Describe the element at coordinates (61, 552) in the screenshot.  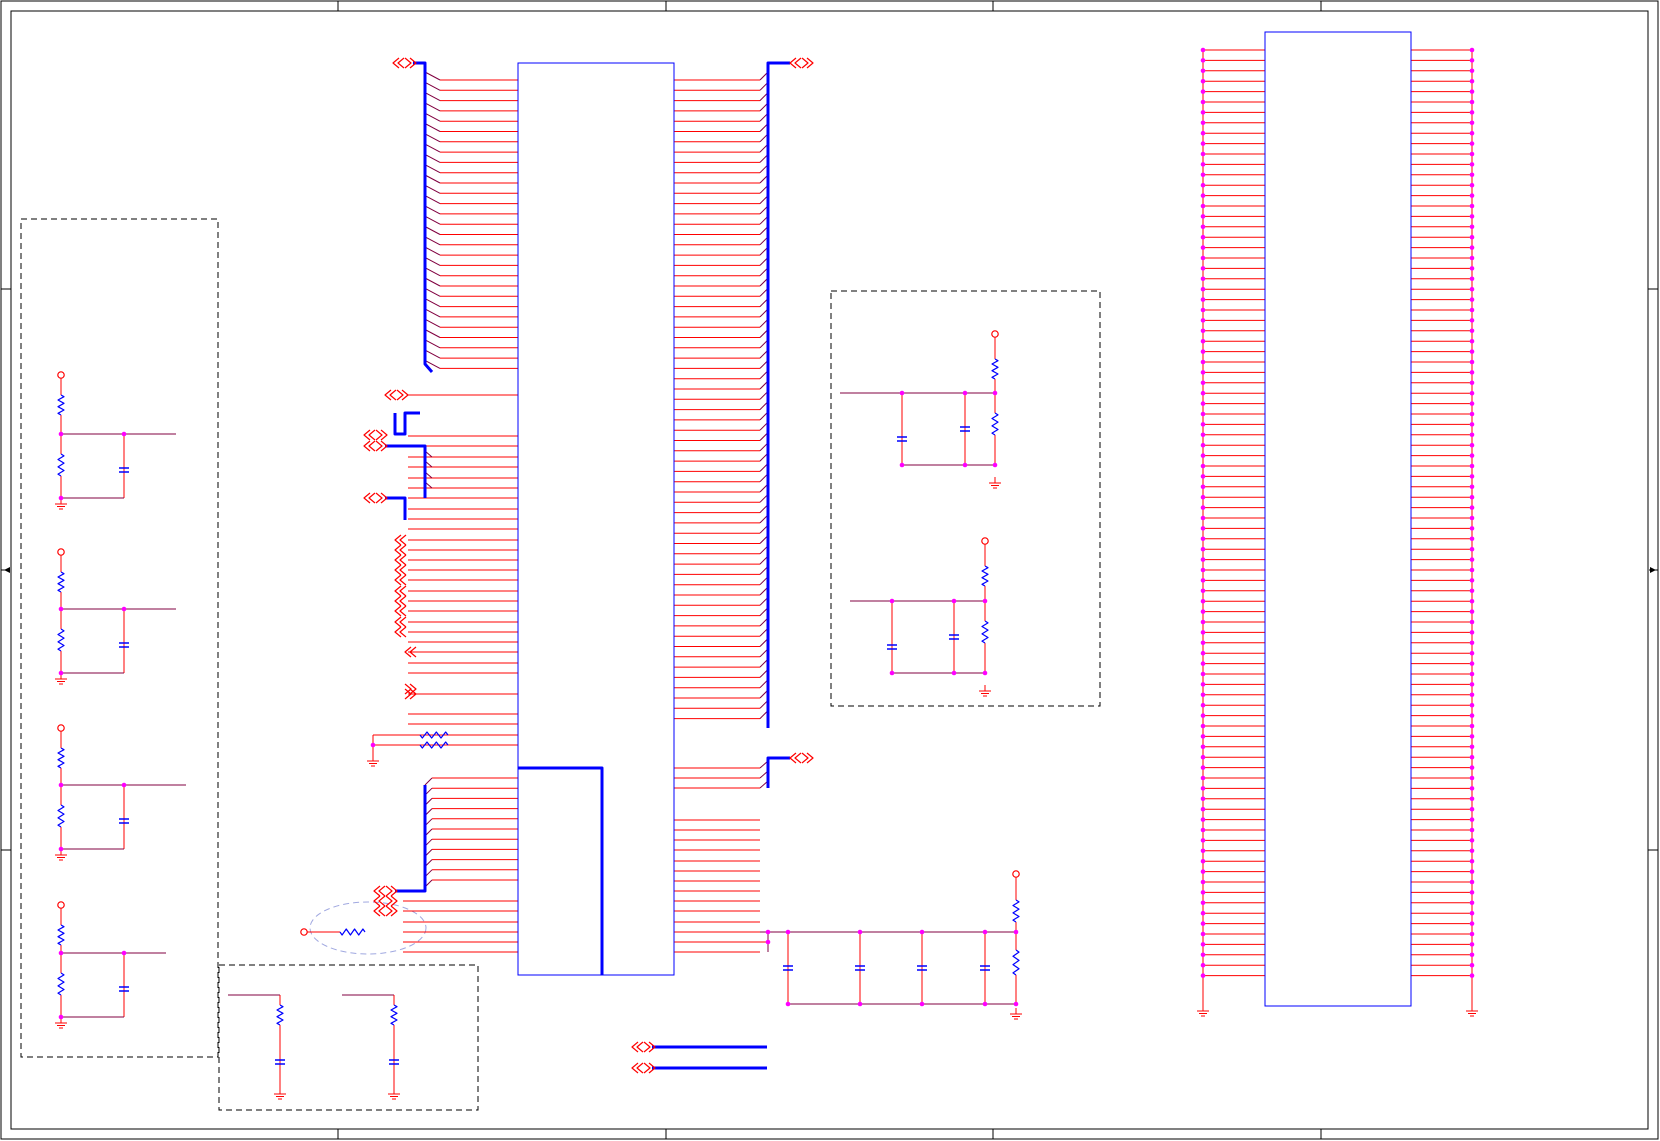
I see `power-circle-icon` at that location.